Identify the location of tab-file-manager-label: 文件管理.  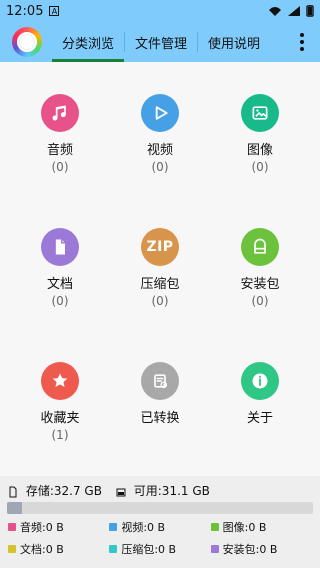
(161, 44).